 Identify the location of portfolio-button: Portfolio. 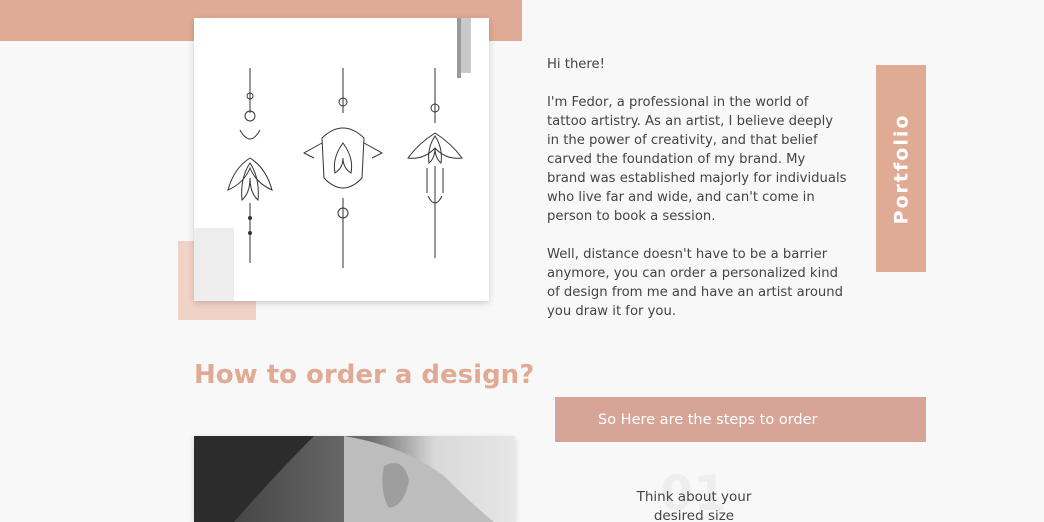
(901, 168).